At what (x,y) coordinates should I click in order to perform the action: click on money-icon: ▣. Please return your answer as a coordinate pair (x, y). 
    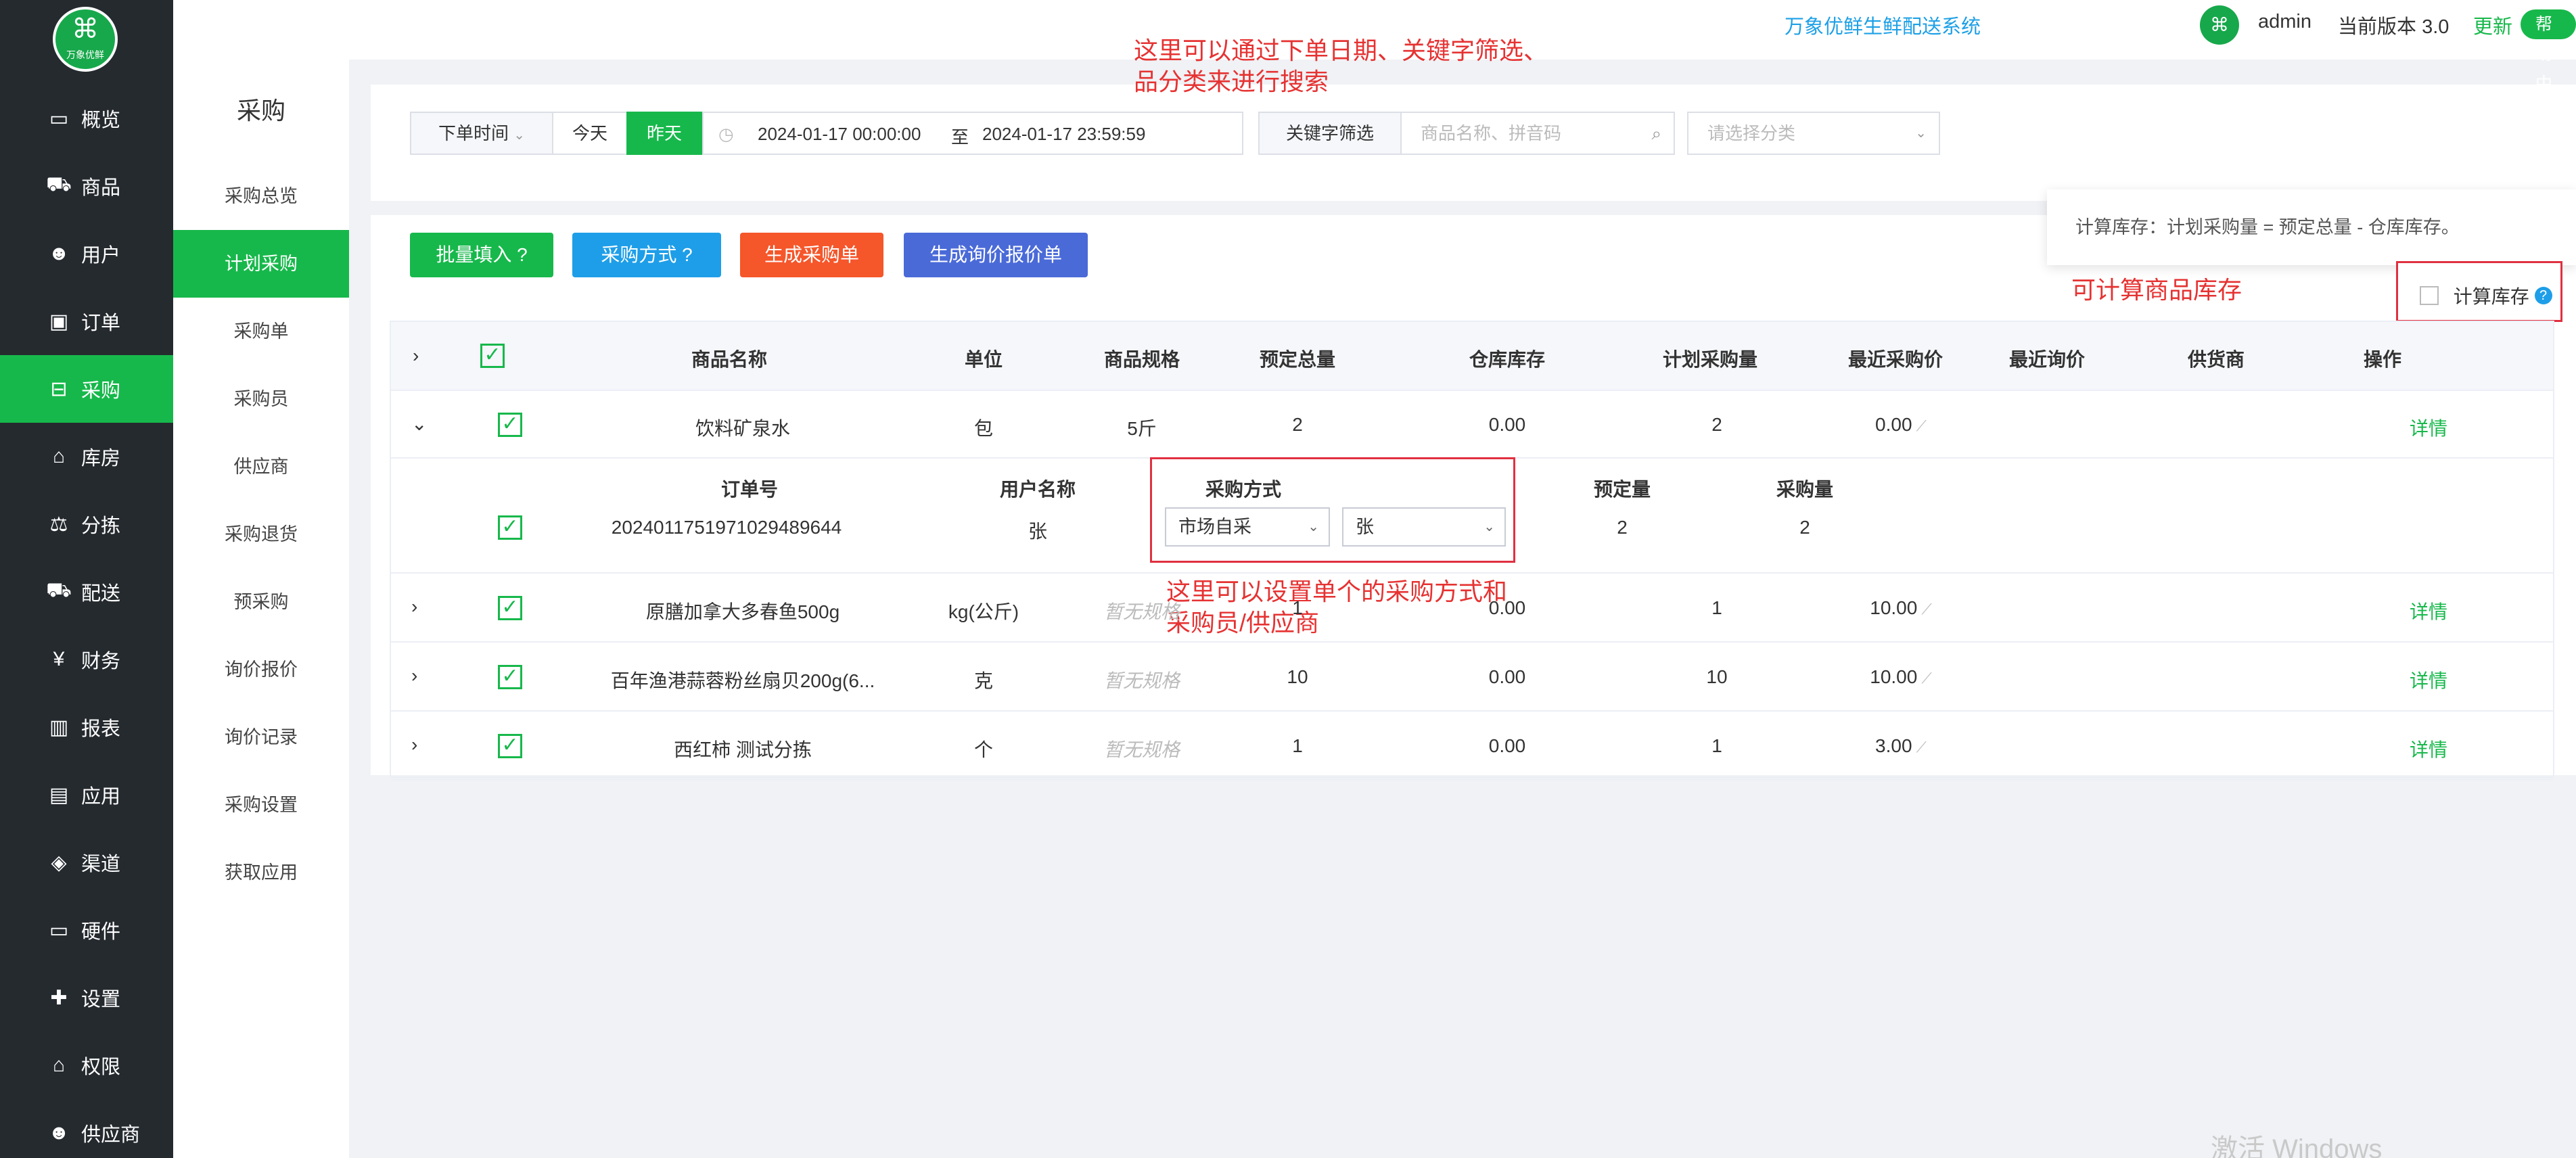
    Looking at the image, I should click on (59, 321).